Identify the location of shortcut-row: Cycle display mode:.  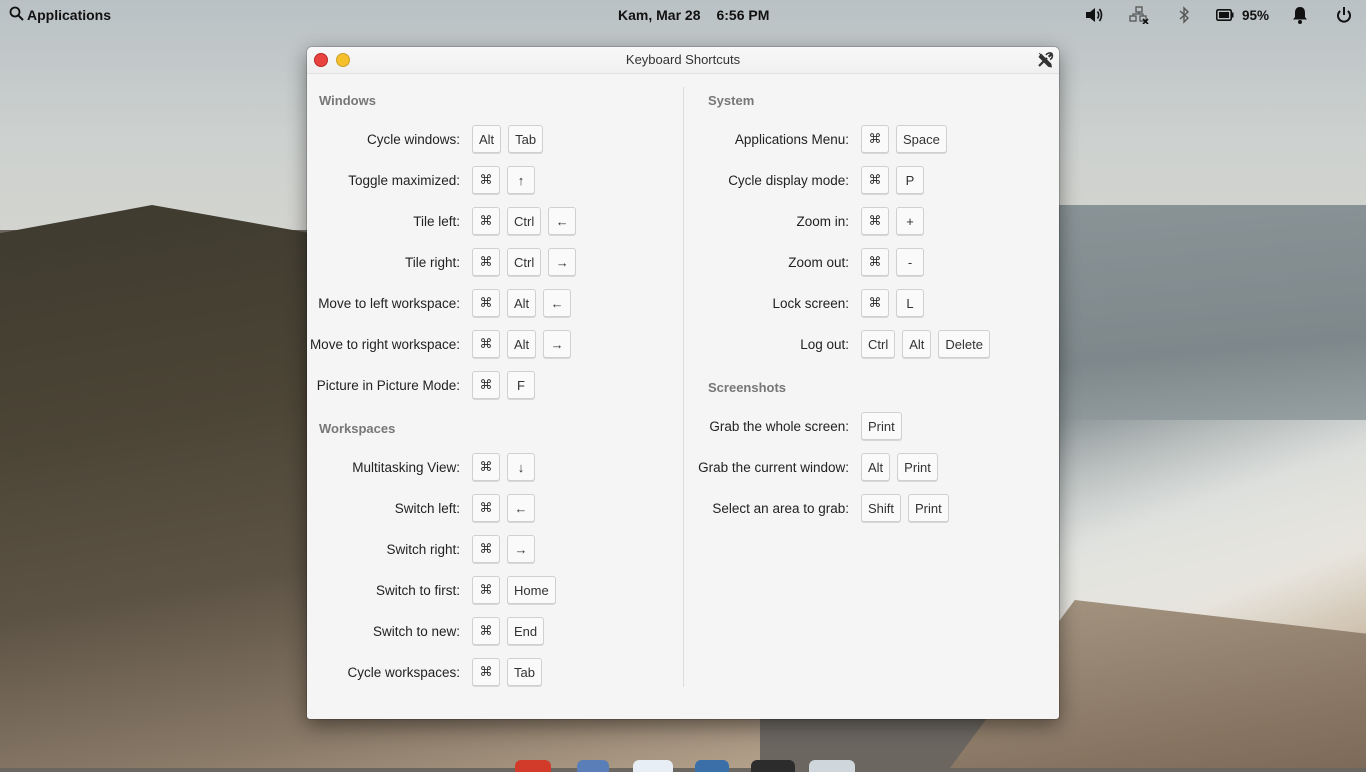
(768, 181).